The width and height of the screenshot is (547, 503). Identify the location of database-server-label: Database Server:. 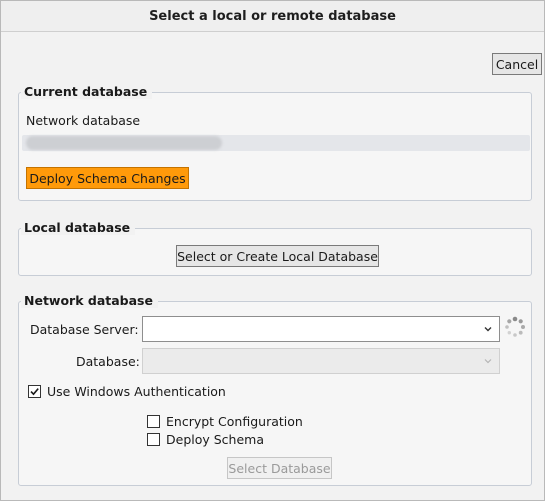
(84, 329).